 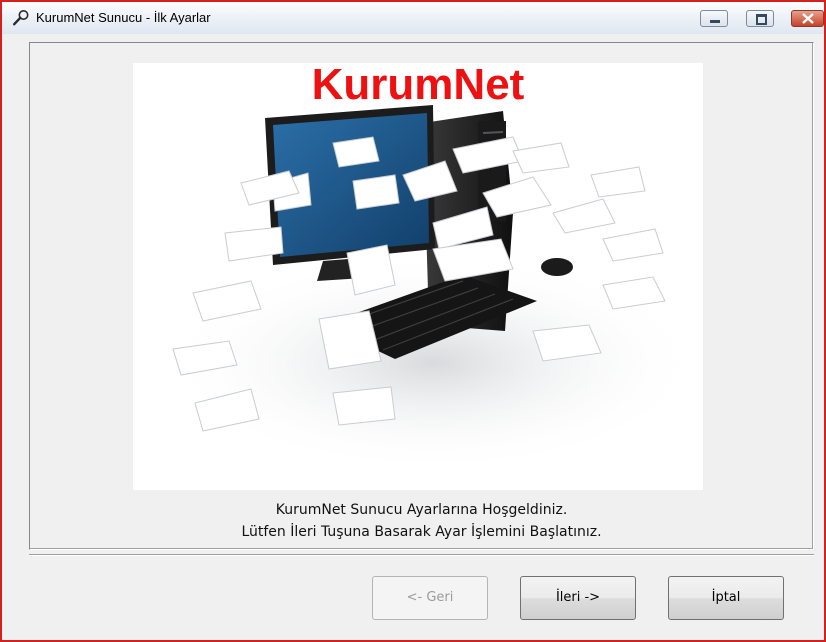 I want to click on window-title: KurumNet Sunucu - İlk Ayarlar, so click(x=123, y=17).